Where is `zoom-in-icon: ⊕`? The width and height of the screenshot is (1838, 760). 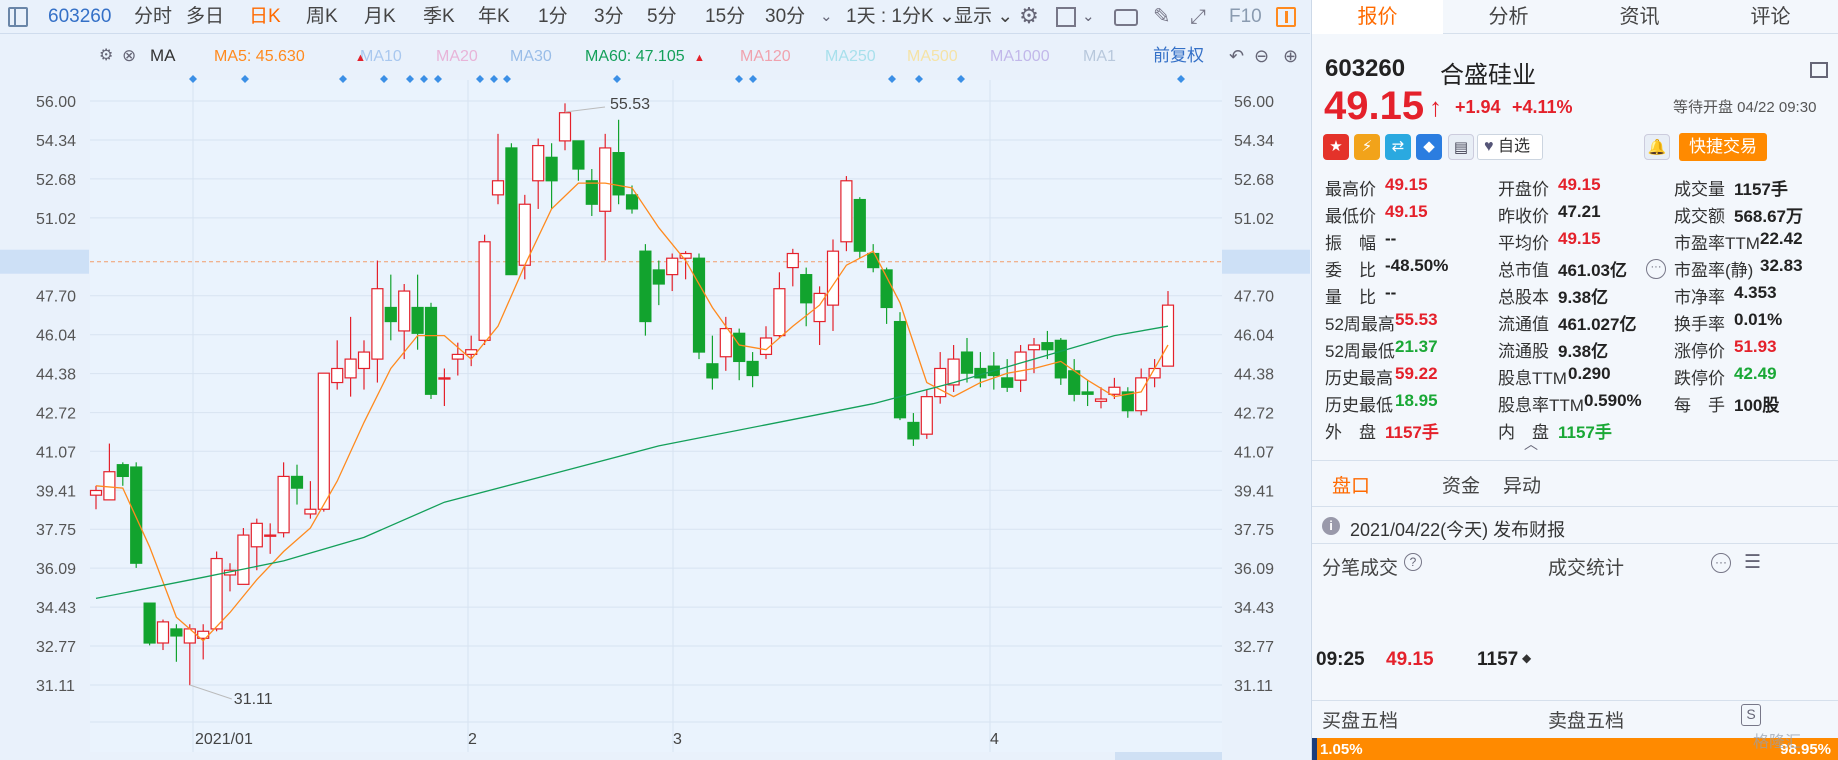 zoom-in-icon: ⊕ is located at coordinates (1290, 56).